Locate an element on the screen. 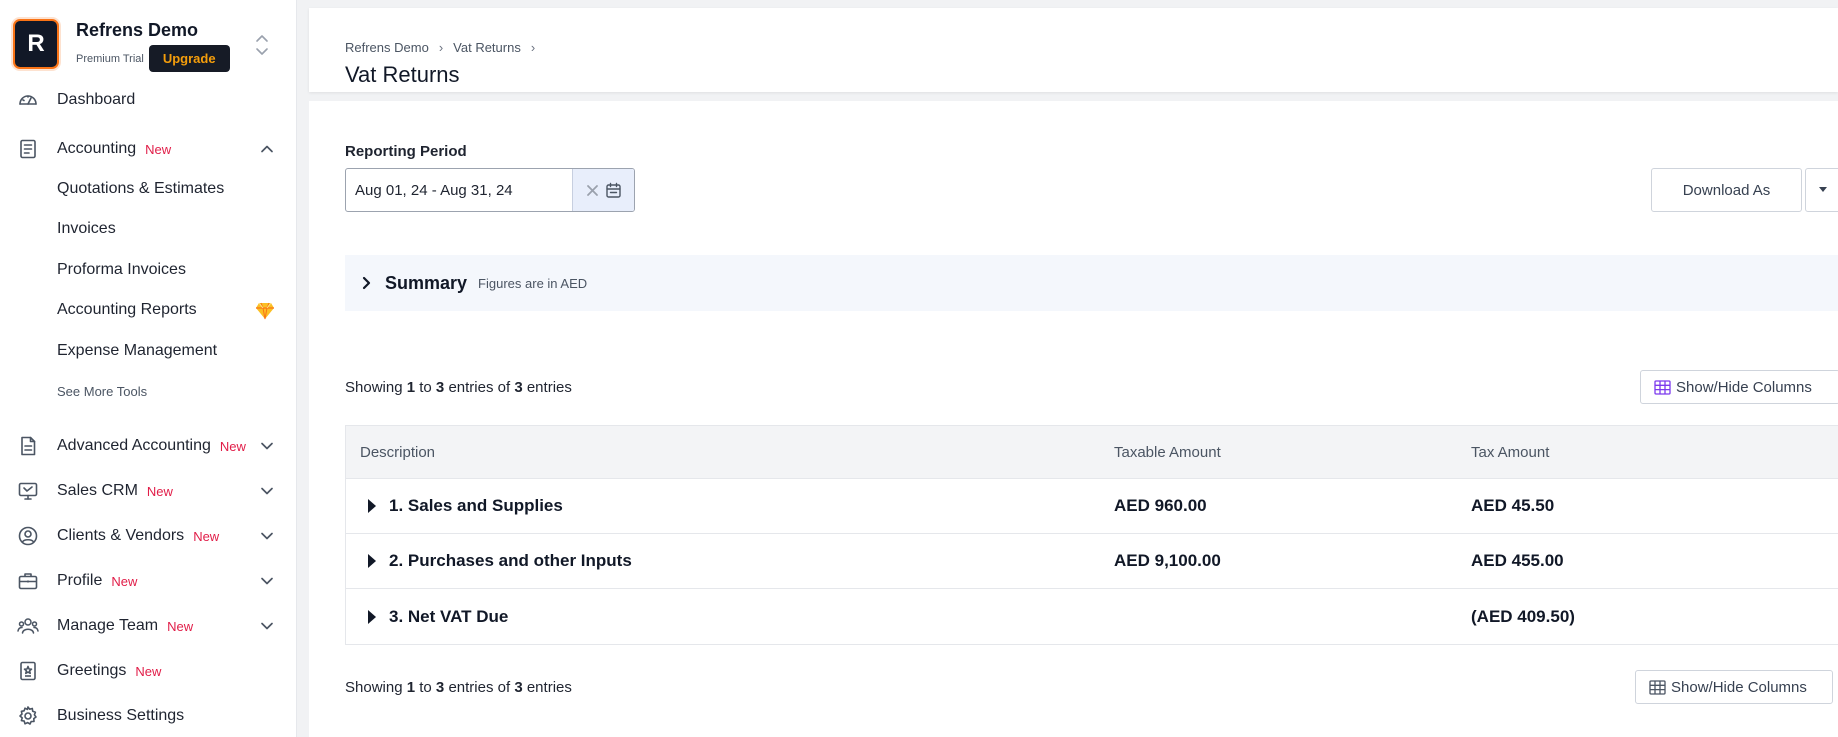  close-icon is located at coordinates (592, 190).